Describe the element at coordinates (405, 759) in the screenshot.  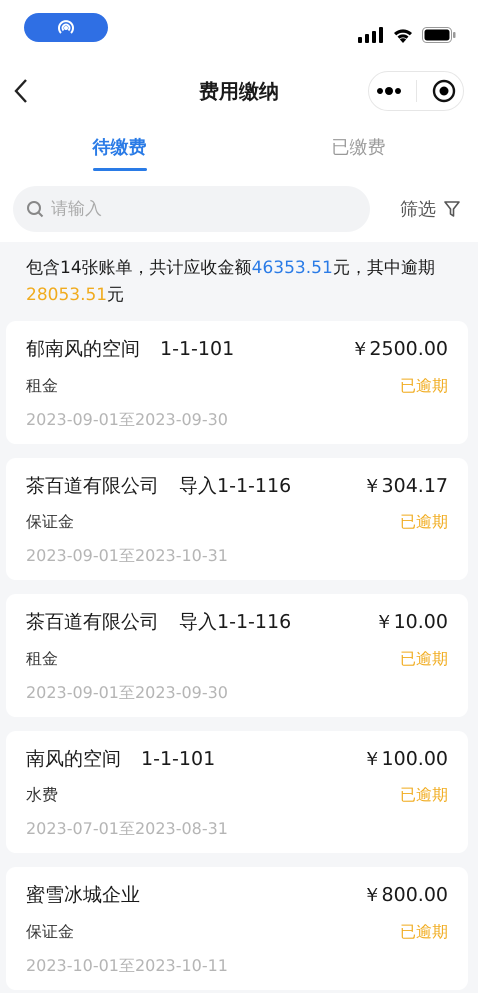
I see `bill-amount: ￥100.00` at that location.